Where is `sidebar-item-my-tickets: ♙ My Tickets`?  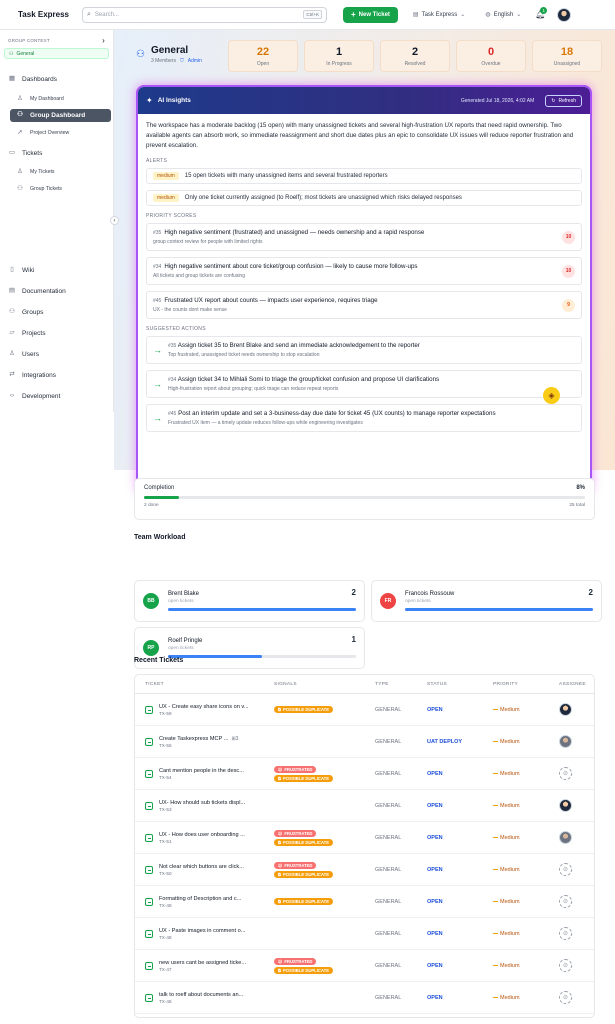
sidebar-item-my-tickets: ♙ My Tickets is located at coordinates (35, 172).